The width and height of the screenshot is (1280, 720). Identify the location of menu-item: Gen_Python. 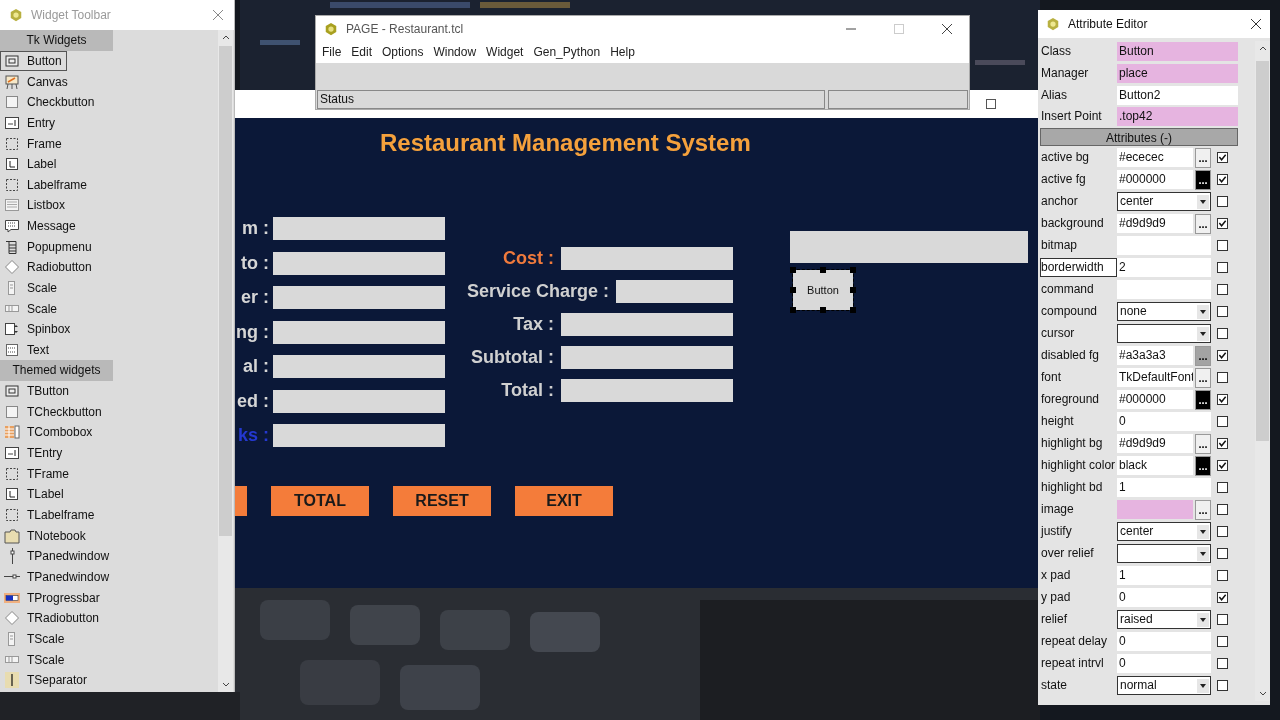
(567, 52).